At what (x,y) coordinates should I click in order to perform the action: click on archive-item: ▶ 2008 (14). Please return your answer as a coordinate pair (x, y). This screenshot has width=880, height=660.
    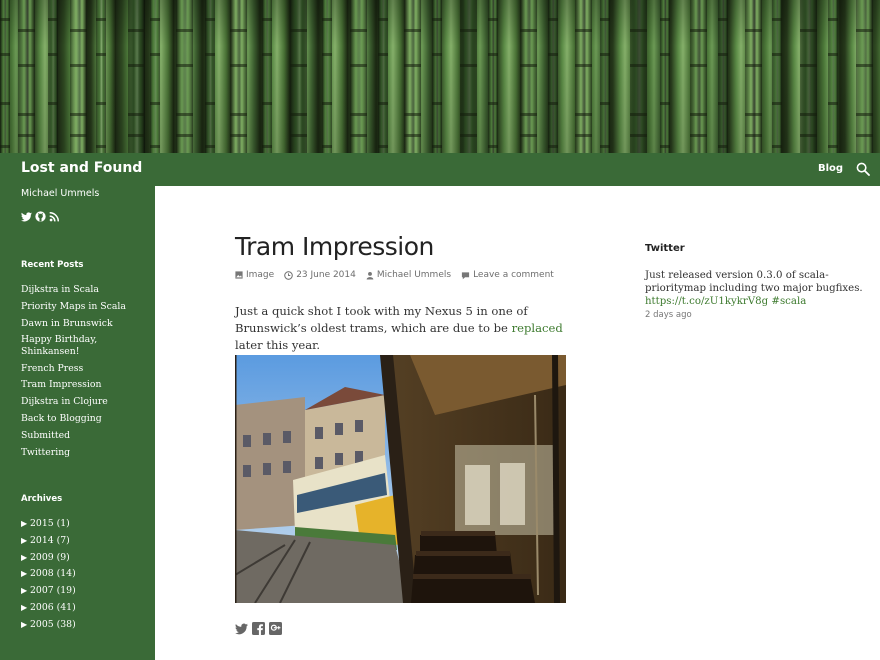
    Looking at the image, I should click on (83, 574).